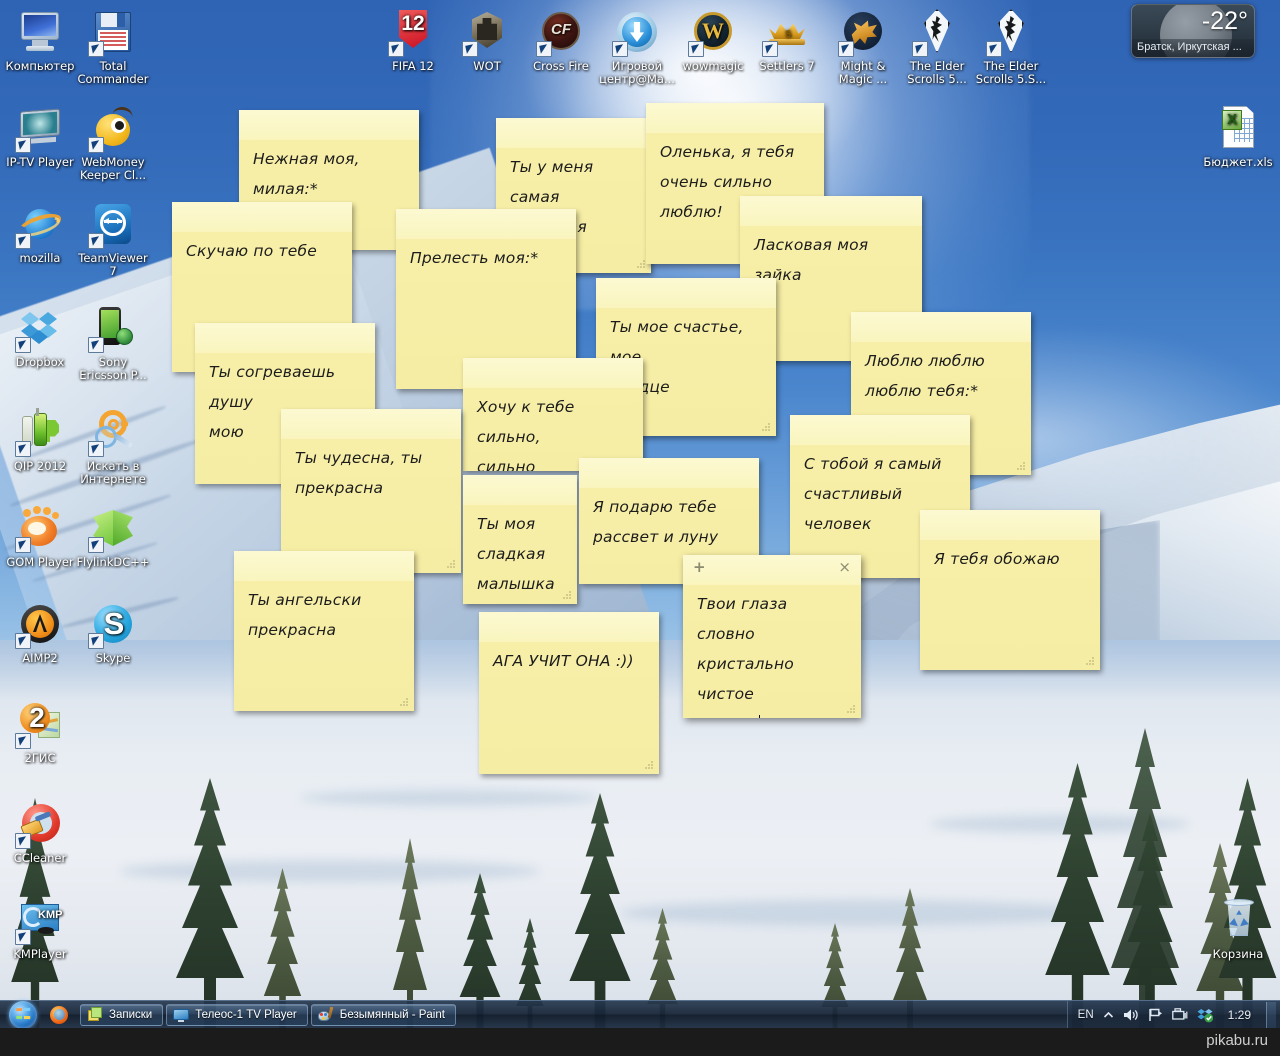 The height and width of the screenshot is (1056, 1280). What do you see at coordinates (325, 643) in the screenshot?
I see `sticky-note-text: Ты ангельски прекрасна` at bounding box center [325, 643].